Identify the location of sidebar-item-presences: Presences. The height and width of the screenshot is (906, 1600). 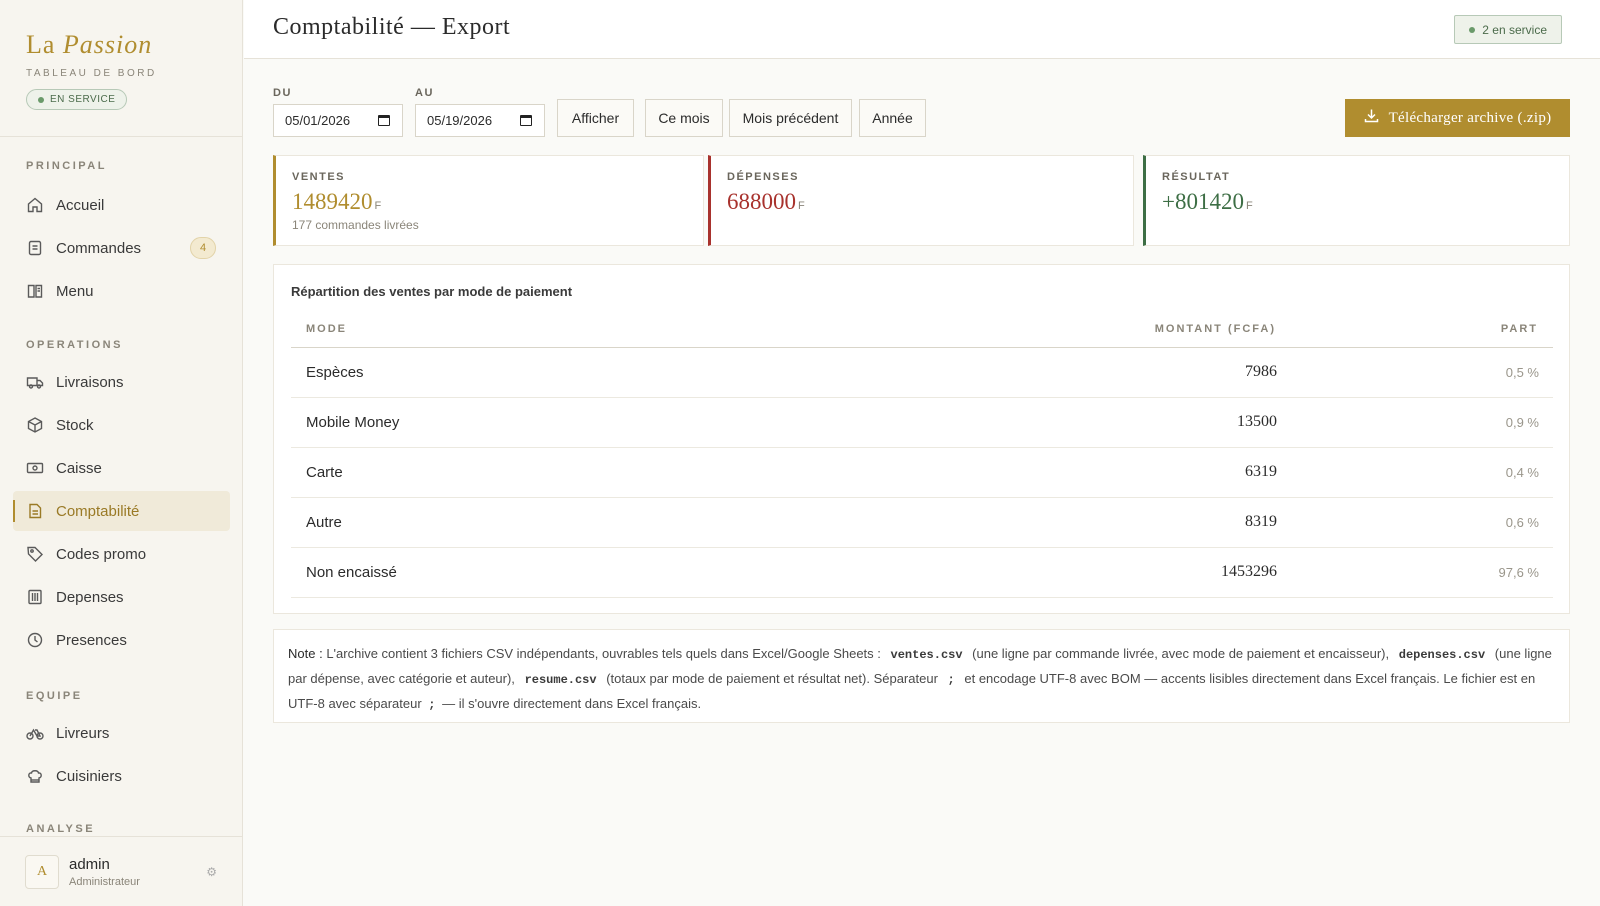
(121, 640).